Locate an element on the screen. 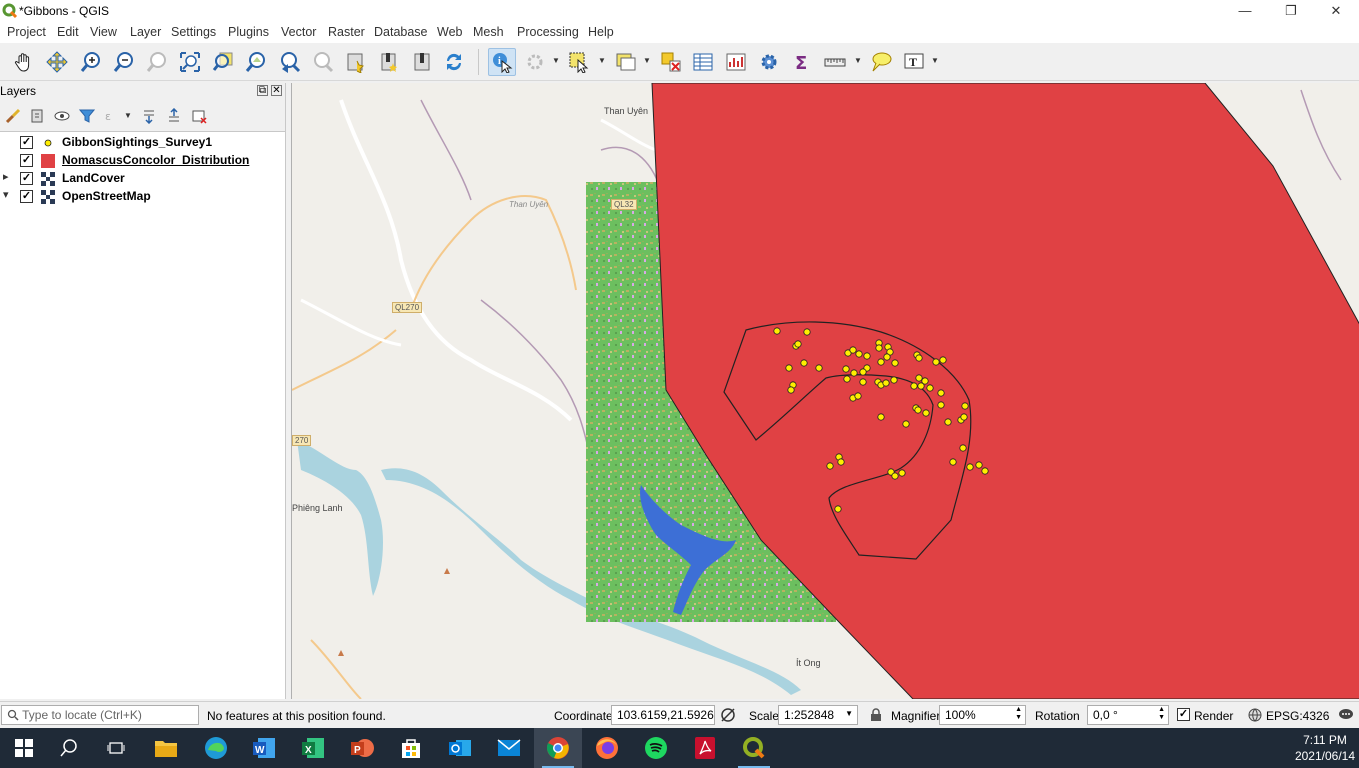 This screenshot has width=1359, height=768. deselect-features-icon is located at coordinates (671, 62).